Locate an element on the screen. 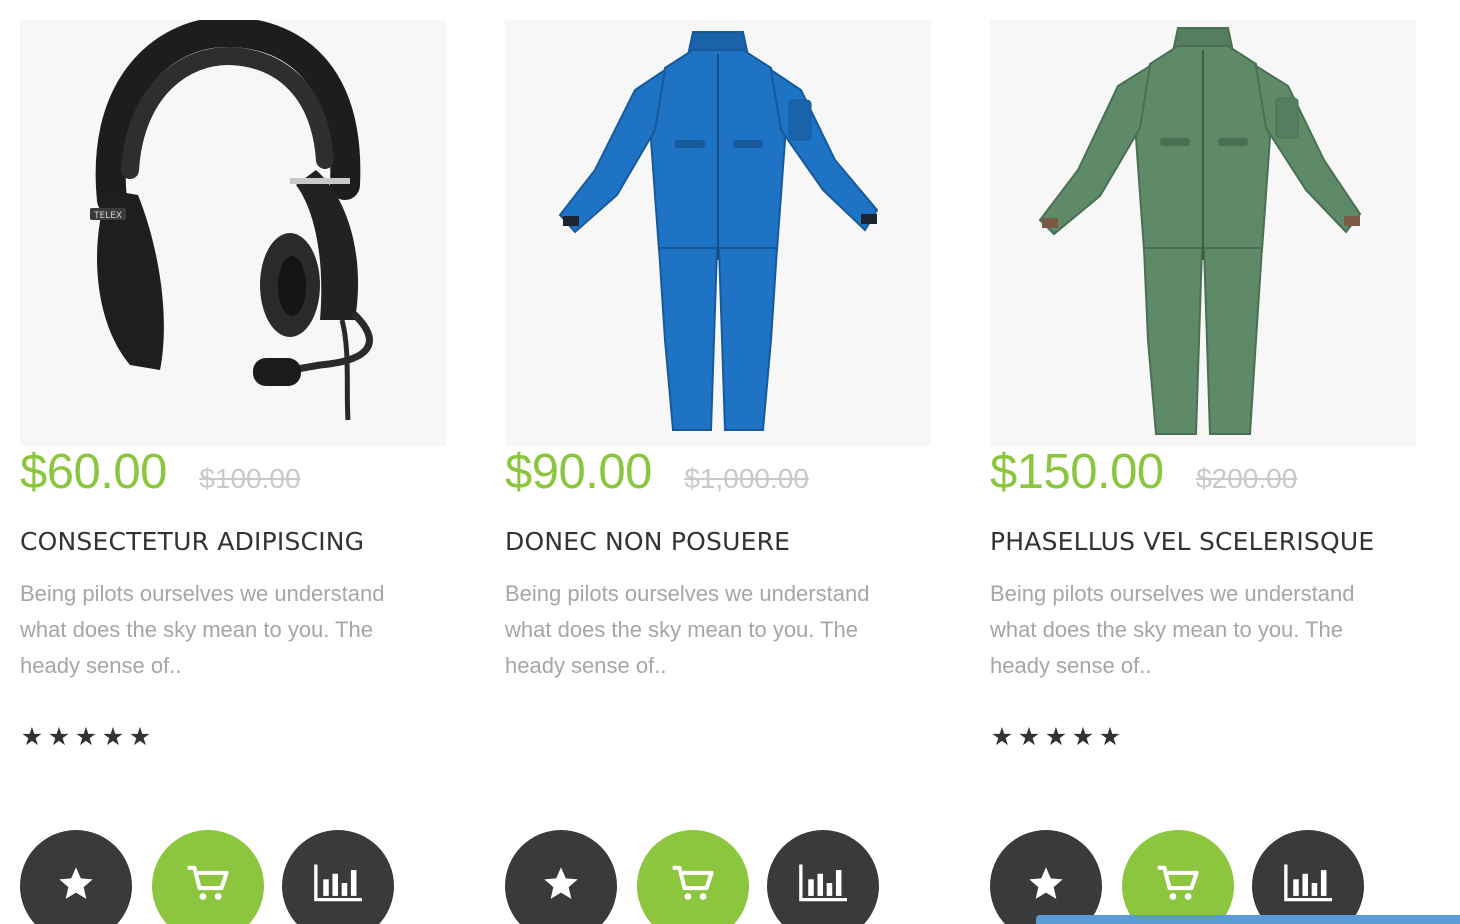 Image resolution: width=1460 pixels, height=924 pixels. price-row: $60.00 $100.00 is located at coordinates (160, 474).